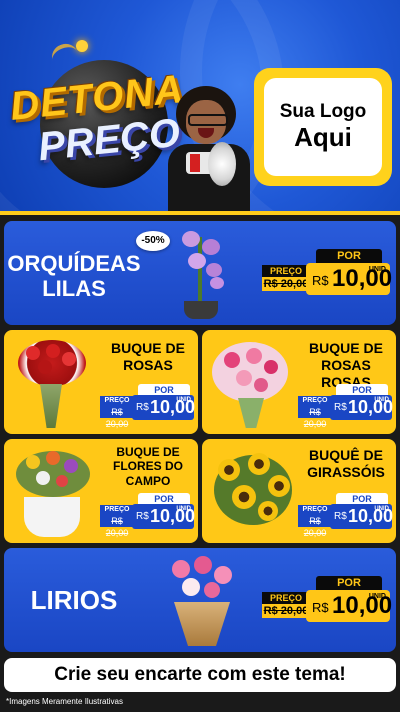 The height and width of the screenshot is (712, 400). I want to click on pink-bouquet-image, so click(251, 383).